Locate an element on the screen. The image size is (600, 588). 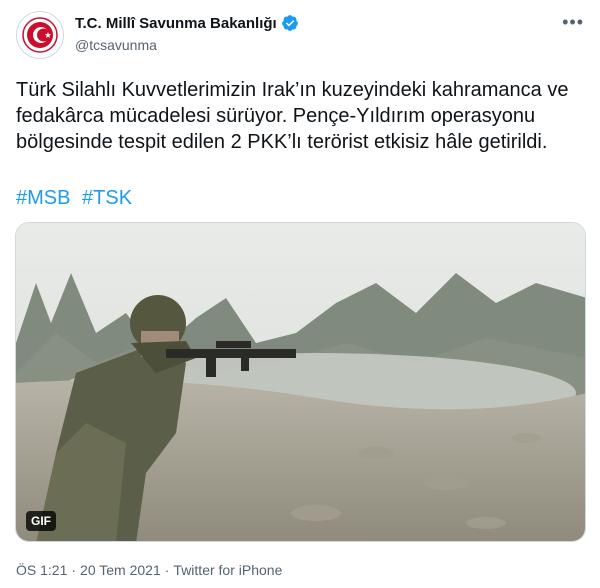
tweet-time: ÖS 1:21 is located at coordinates (41, 570).